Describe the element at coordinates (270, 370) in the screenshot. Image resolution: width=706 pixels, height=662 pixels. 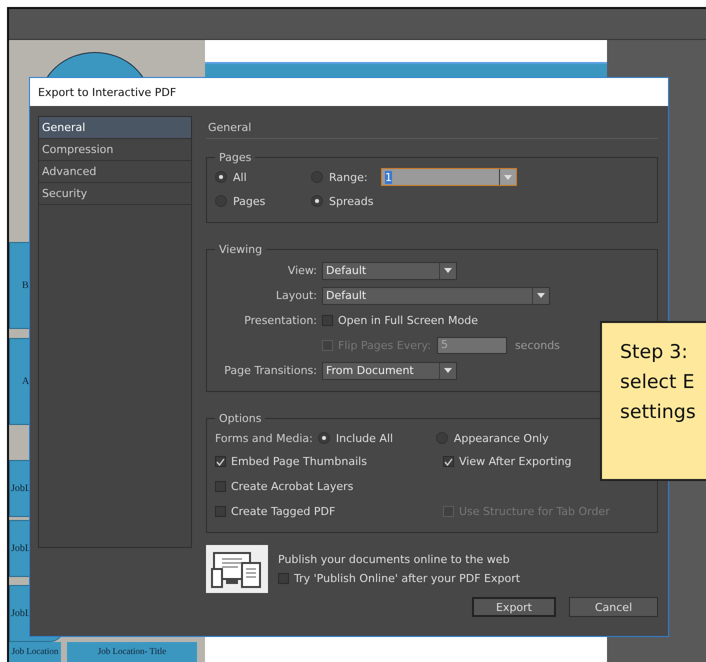
I see `field-label: Page Transitions:` at that location.